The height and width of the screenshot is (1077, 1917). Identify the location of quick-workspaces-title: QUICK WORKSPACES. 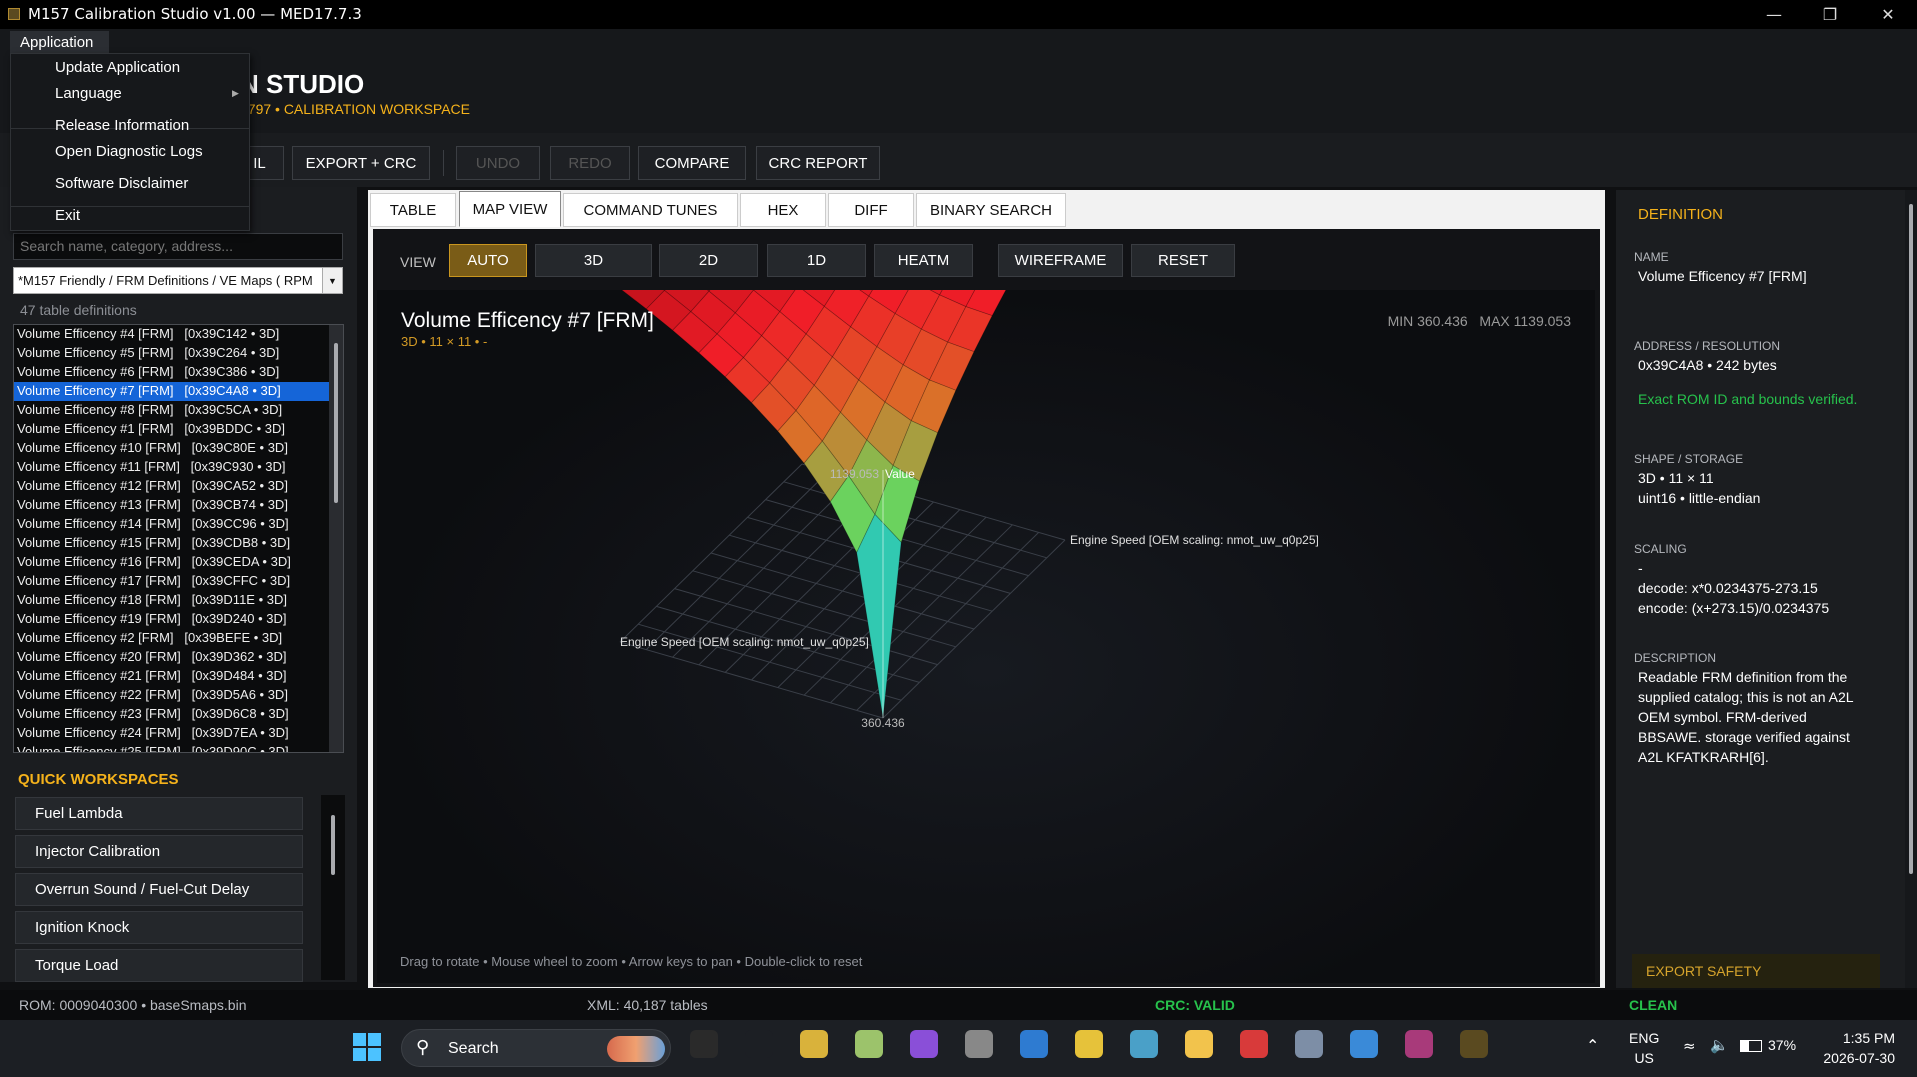
(98, 779).